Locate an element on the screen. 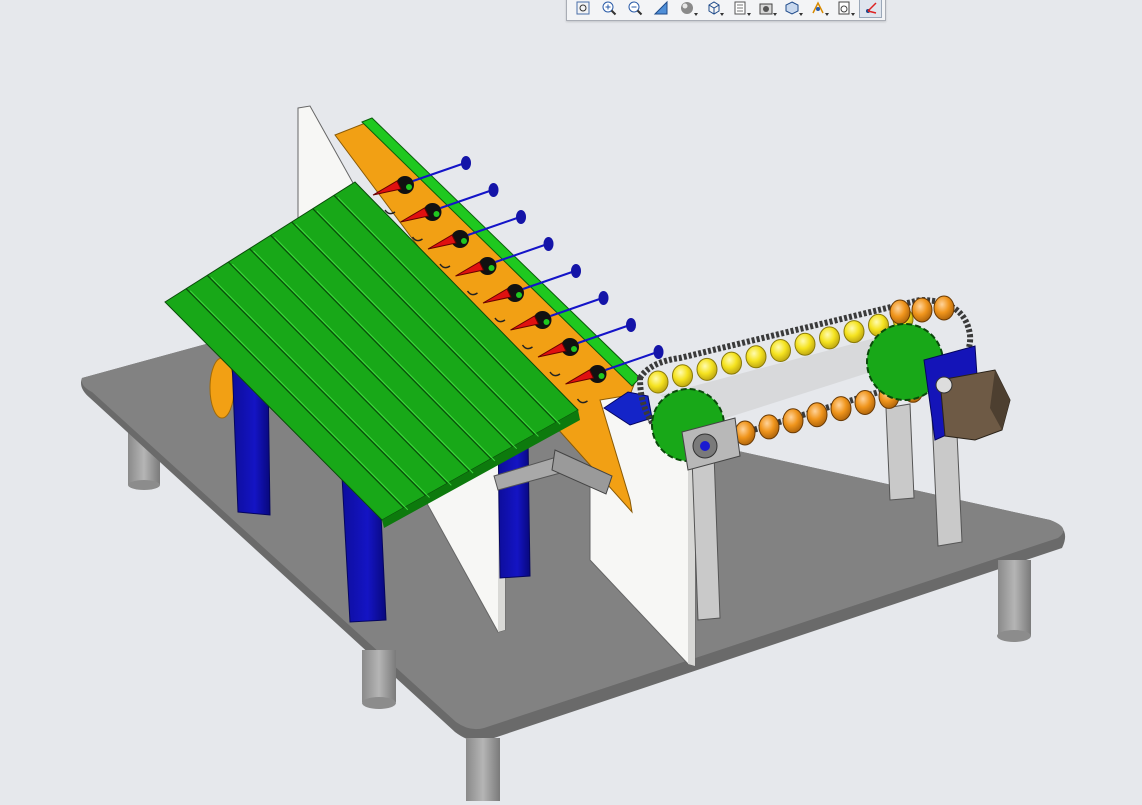 The height and width of the screenshot is (805, 1142). zoom-in-icon is located at coordinates (609, 8).